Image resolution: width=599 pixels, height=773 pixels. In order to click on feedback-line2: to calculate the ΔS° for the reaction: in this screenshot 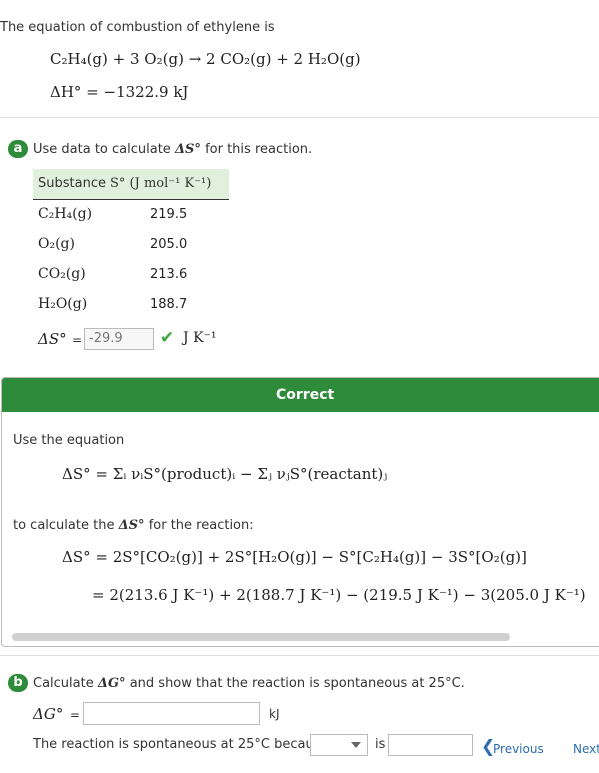, I will do `click(133, 525)`.